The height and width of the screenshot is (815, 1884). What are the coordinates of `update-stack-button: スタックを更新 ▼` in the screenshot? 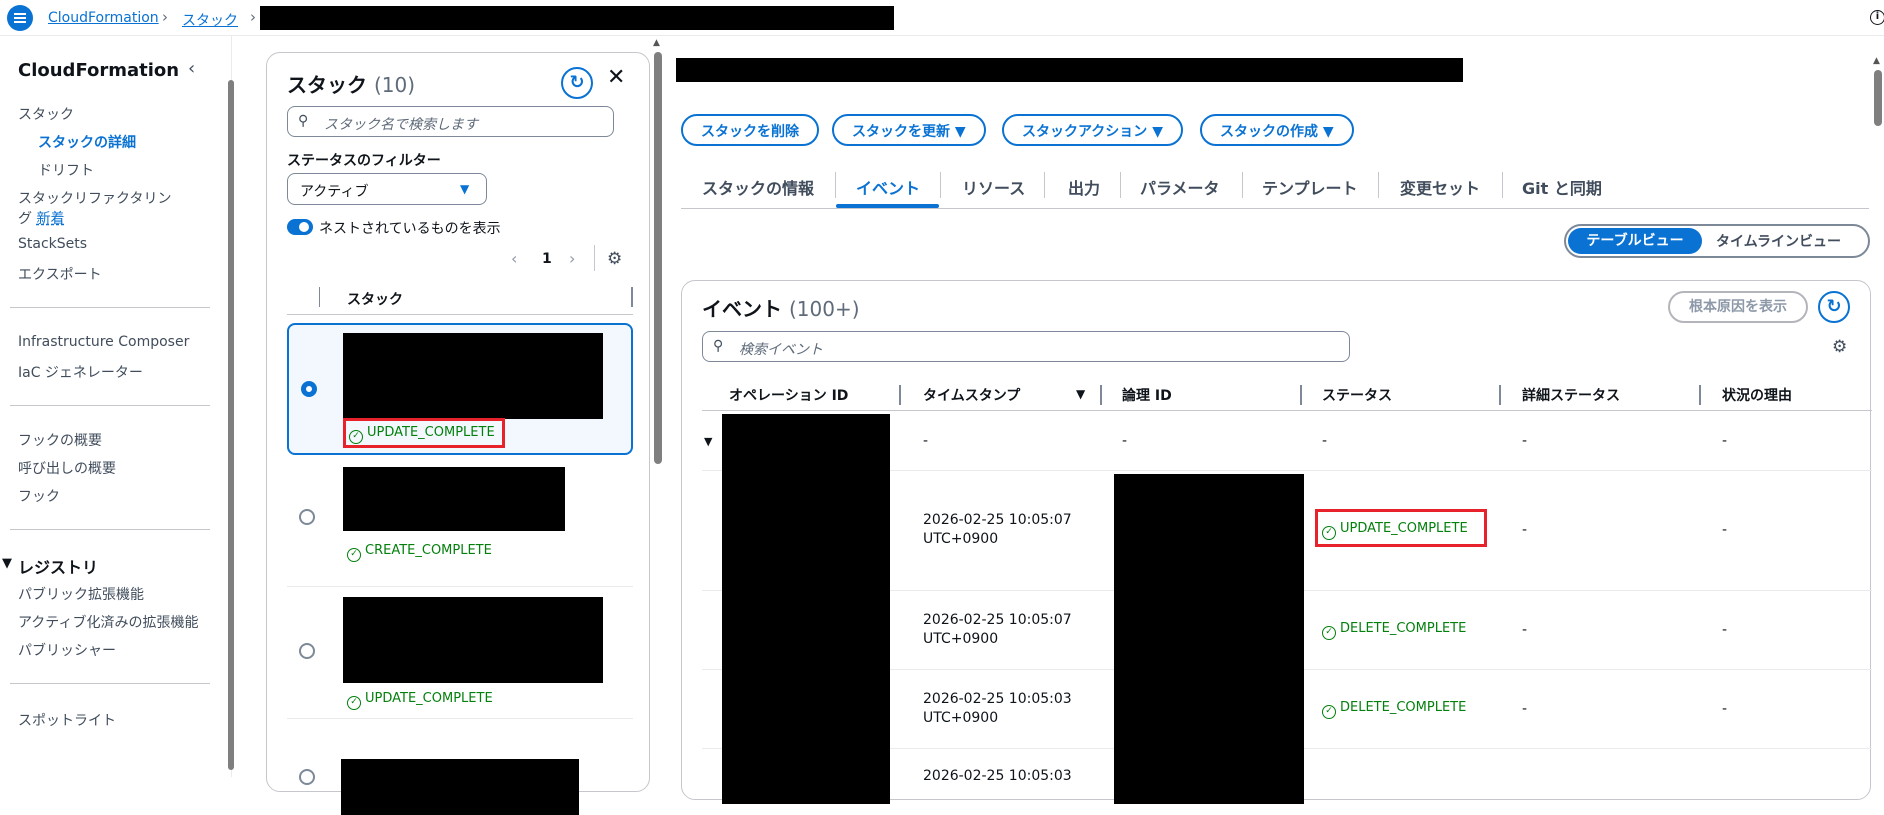 It's located at (909, 130).